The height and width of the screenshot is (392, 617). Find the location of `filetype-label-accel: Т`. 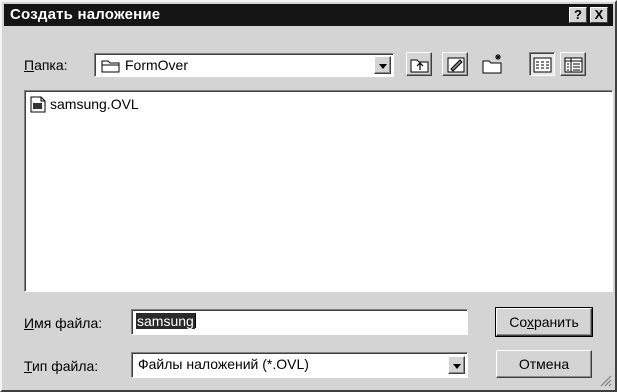

filetype-label-accel: Т is located at coordinates (28, 366).